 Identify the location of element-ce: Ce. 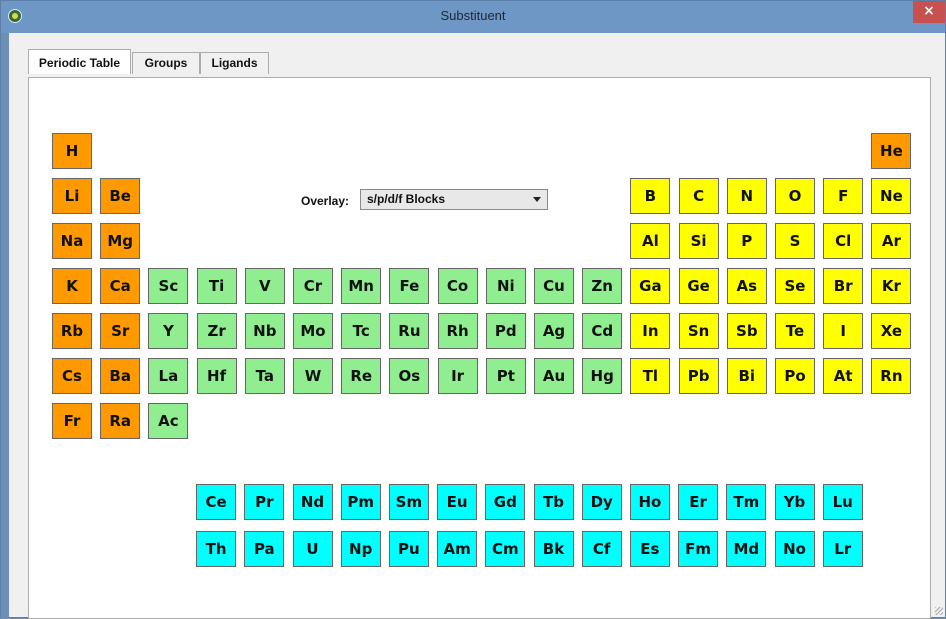
(216, 502).